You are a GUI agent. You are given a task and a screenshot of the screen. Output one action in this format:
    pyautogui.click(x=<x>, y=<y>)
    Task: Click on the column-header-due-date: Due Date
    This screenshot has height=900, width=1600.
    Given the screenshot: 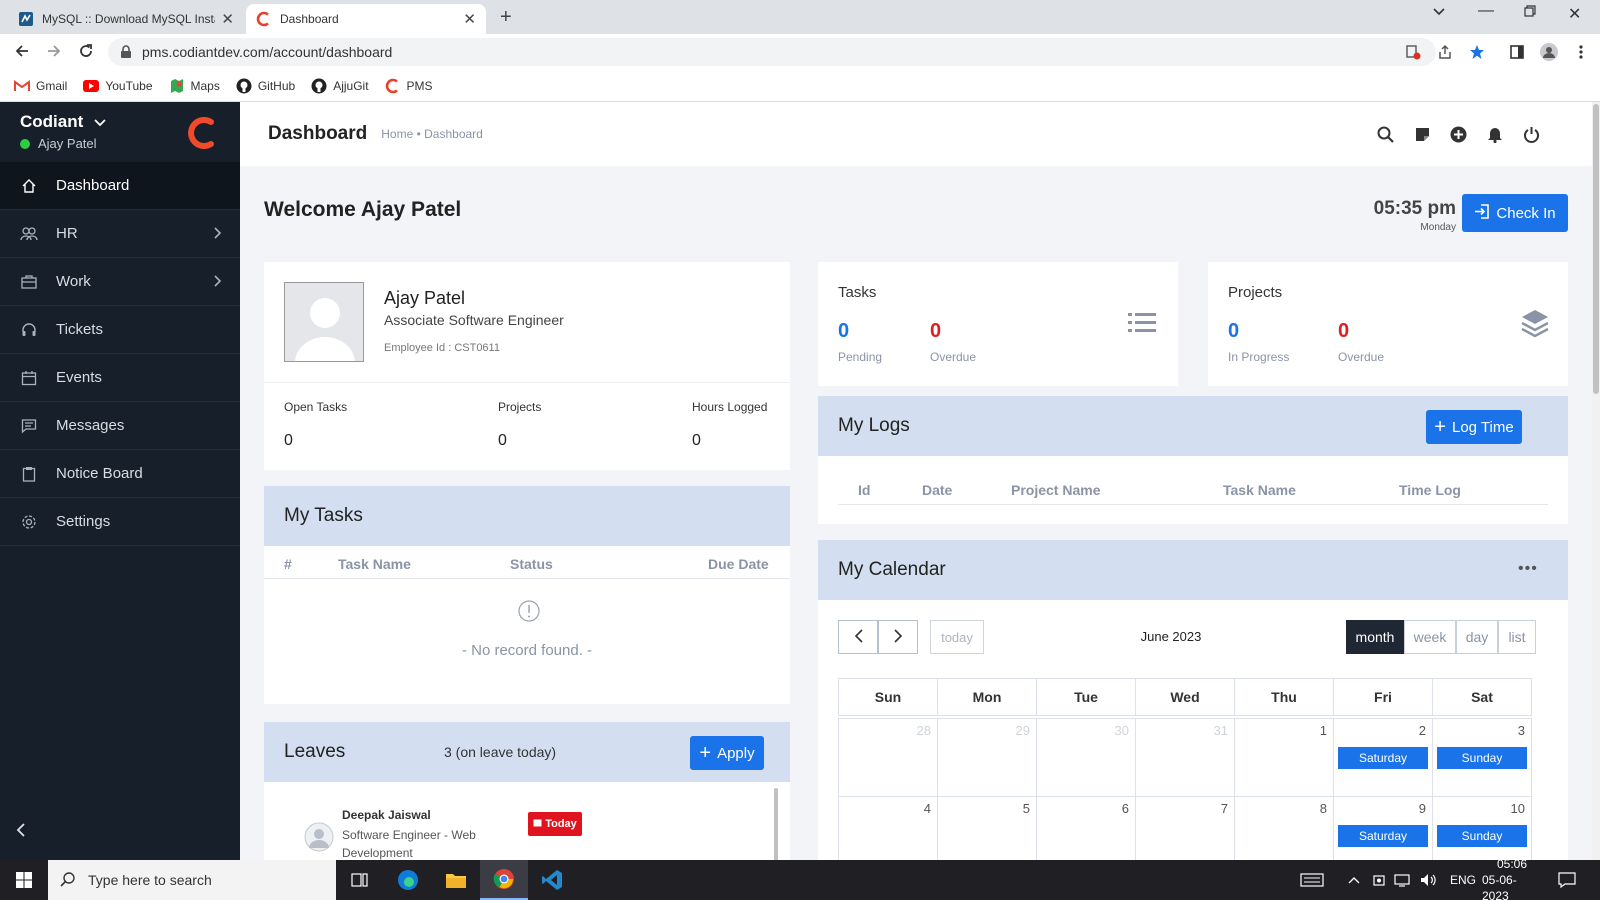 What is the action you would take?
    pyautogui.click(x=738, y=564)
    